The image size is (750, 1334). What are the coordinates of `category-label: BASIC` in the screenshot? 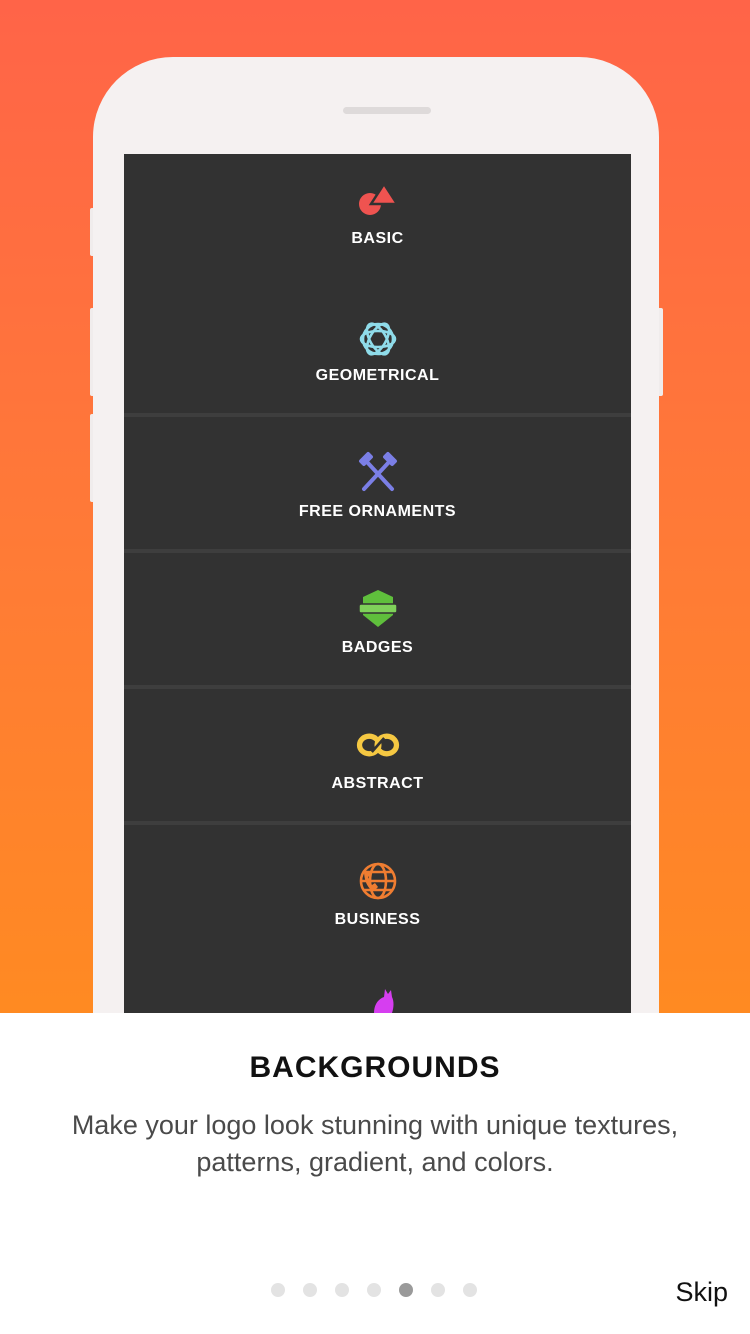 It's located at (377, 238).